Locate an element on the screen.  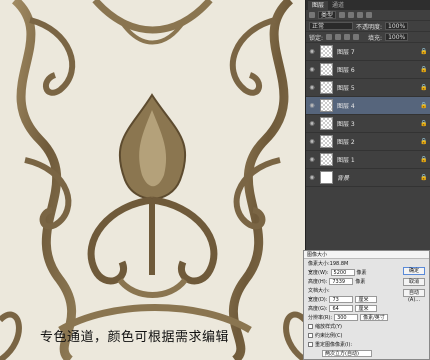
constrain-checkbox is located at coordinates (310, 335).